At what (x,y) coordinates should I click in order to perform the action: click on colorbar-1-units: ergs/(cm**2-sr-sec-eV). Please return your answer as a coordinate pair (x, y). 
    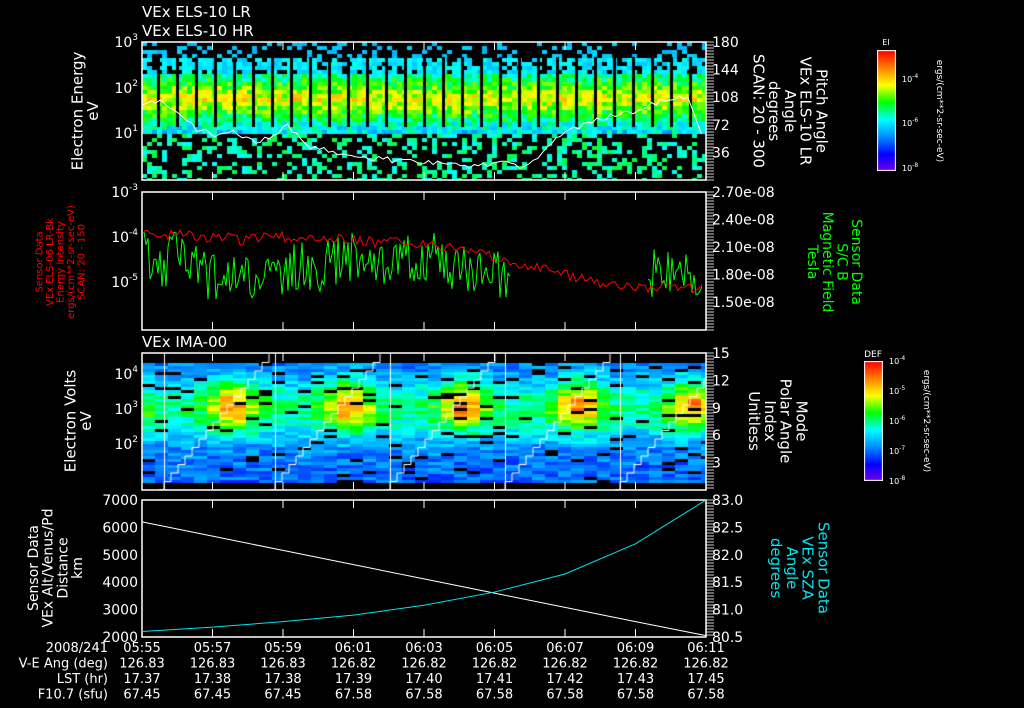
    Looking at the image, I should click on (939, 111).